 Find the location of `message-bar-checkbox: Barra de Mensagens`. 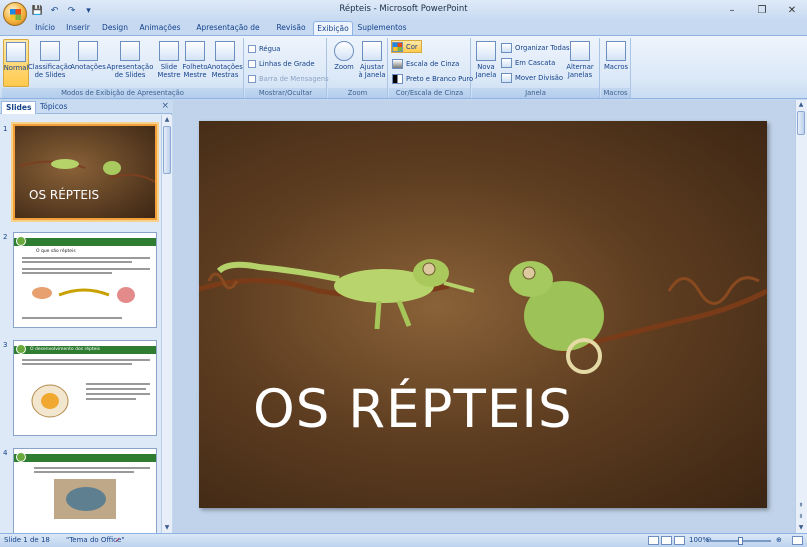

message-bar-checkbox: Barra de Mensagens is located at coordinates (288, 78).